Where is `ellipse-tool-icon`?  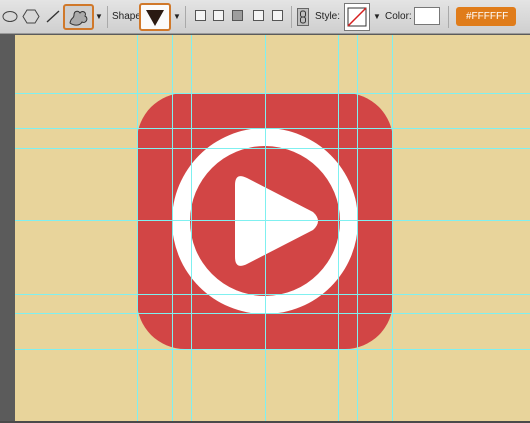 ellipse-tool-icon is located at coordinates (10, 16).